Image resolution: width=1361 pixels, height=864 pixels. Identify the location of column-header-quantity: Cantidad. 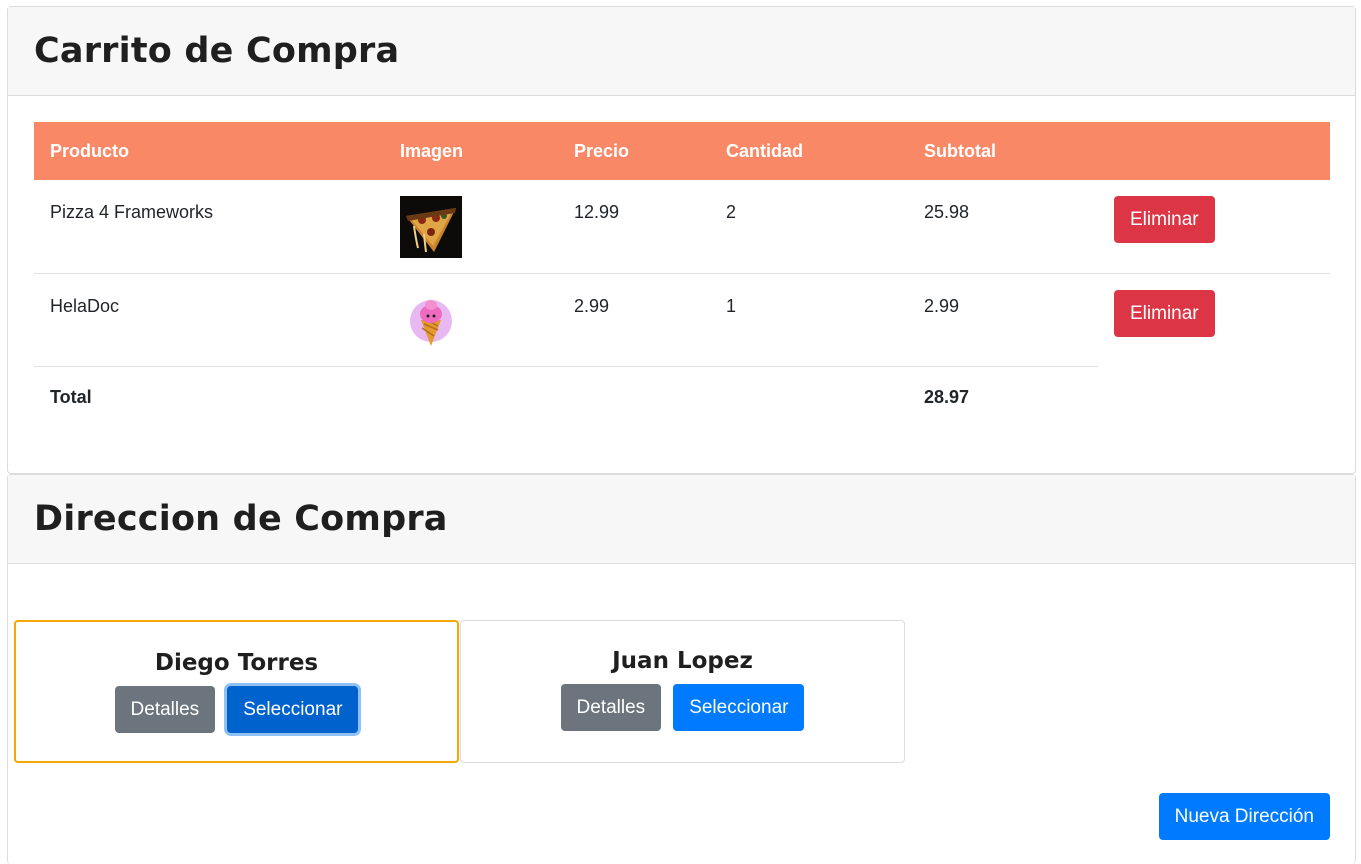
(809, 151).